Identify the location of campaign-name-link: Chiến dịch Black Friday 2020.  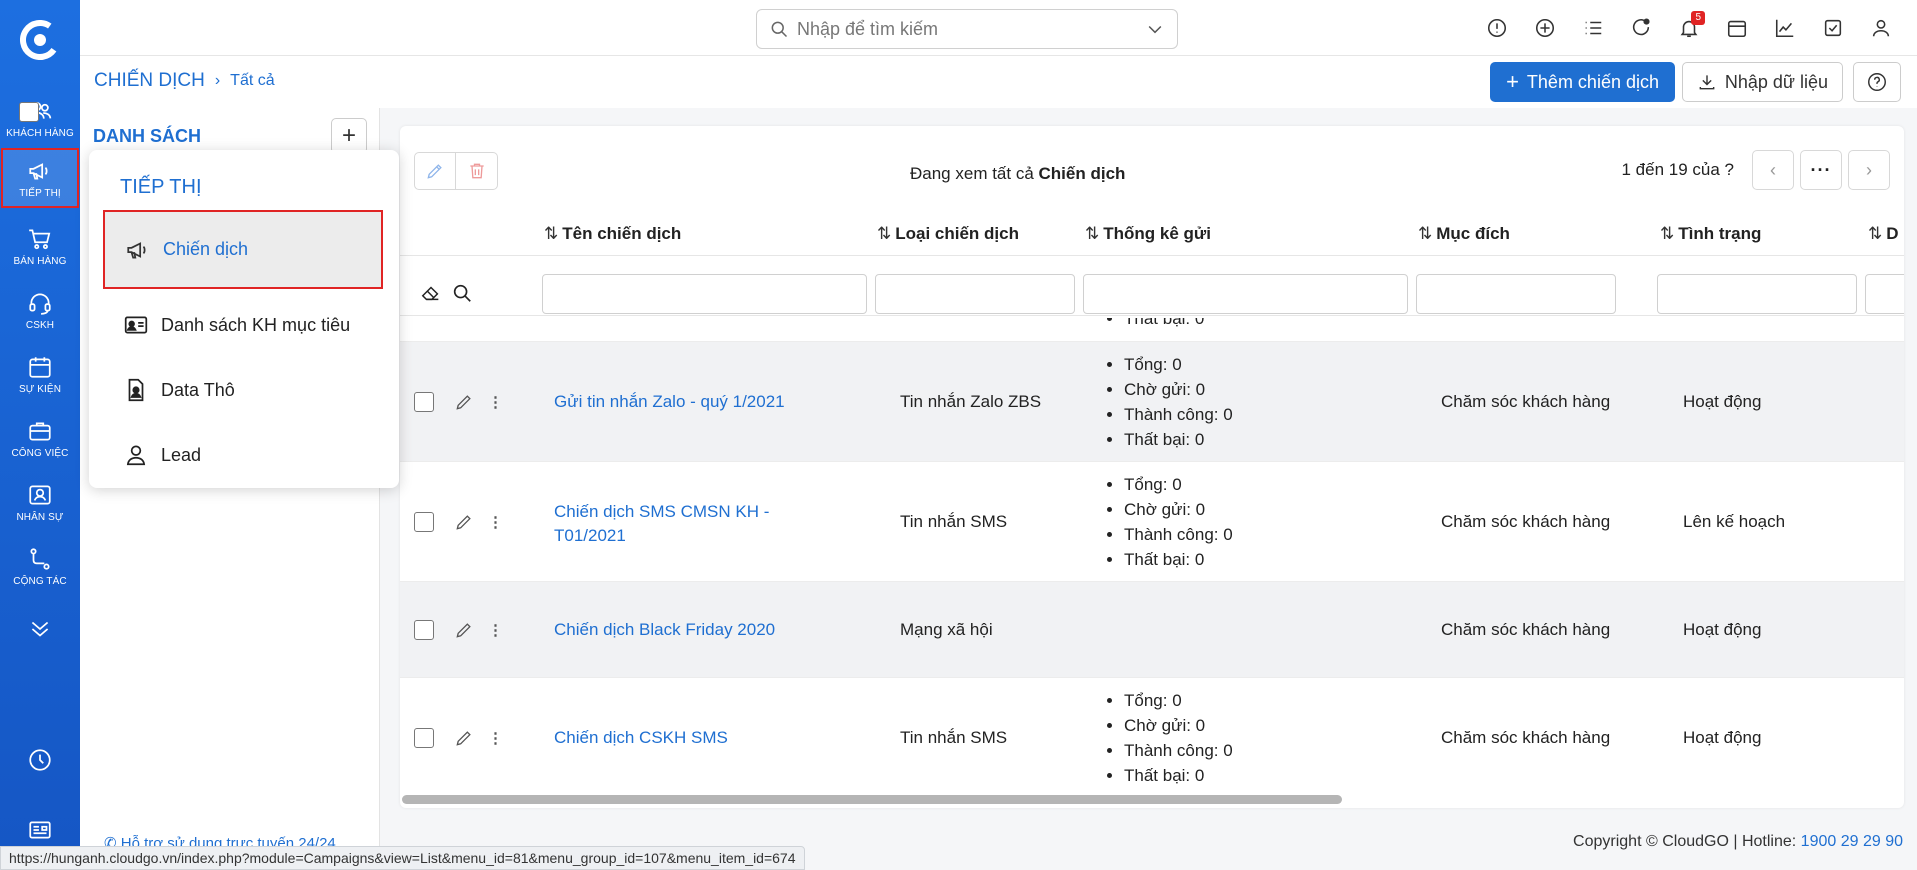
(664, 630).